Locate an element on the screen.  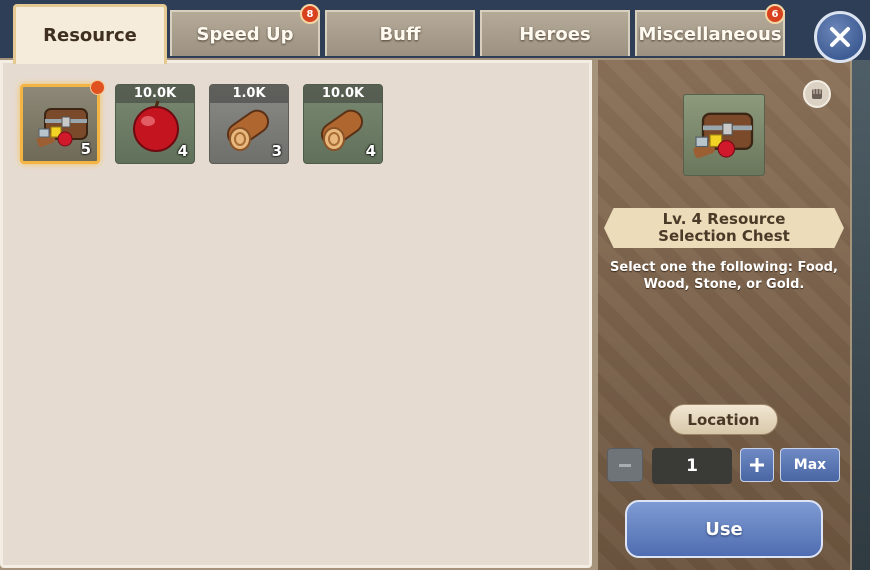
tab-resource: Resource is located at coordinates (90, 34).